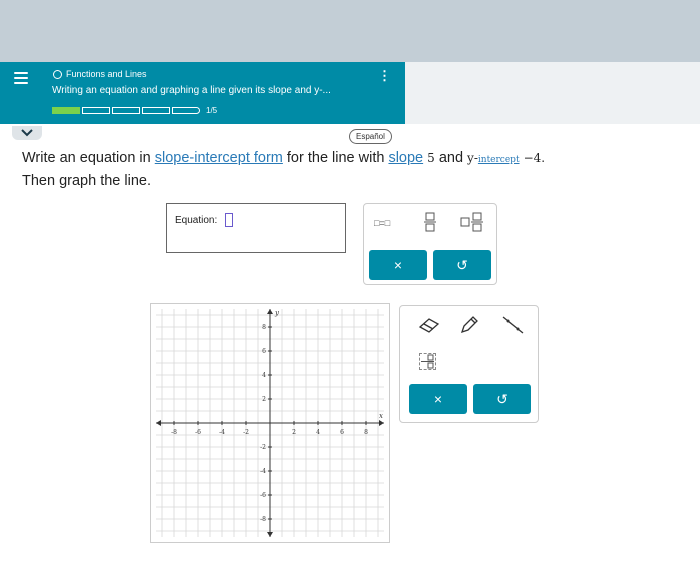  I want to click on x-tick-label: 8, so click(366, 432).